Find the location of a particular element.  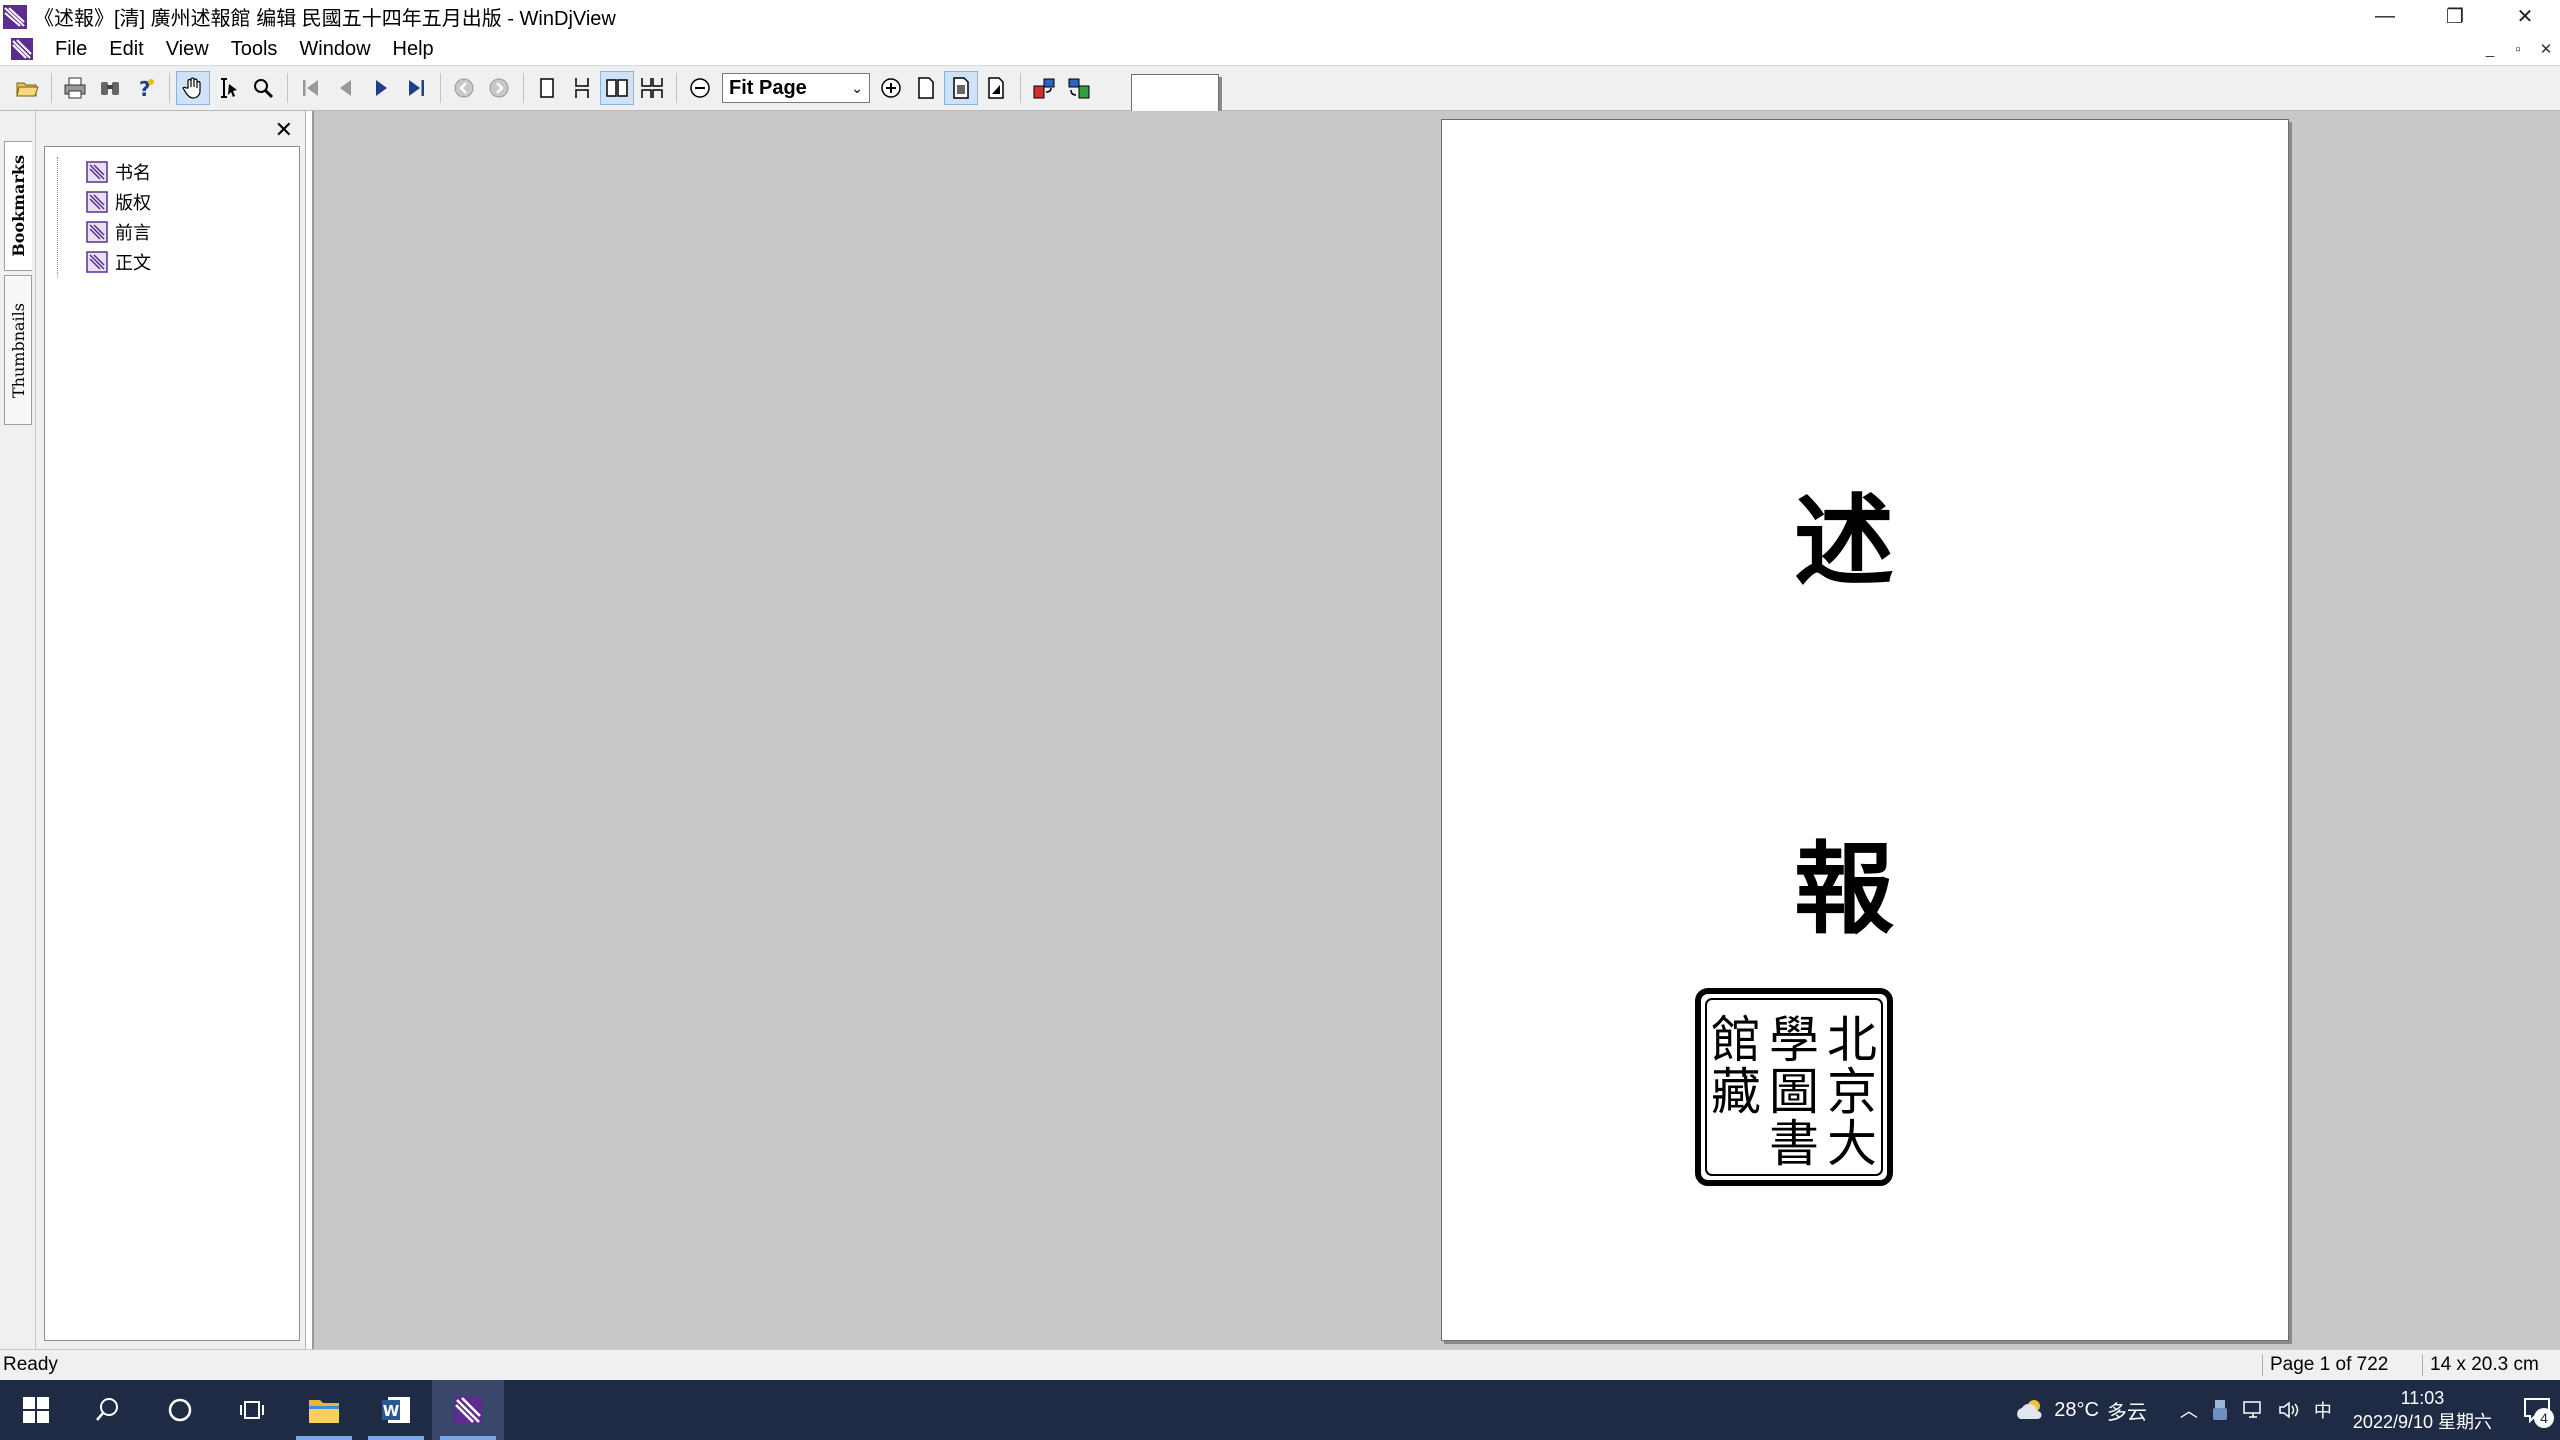

input-method-indicator: 中 is located at coordinates (2323, 1410).